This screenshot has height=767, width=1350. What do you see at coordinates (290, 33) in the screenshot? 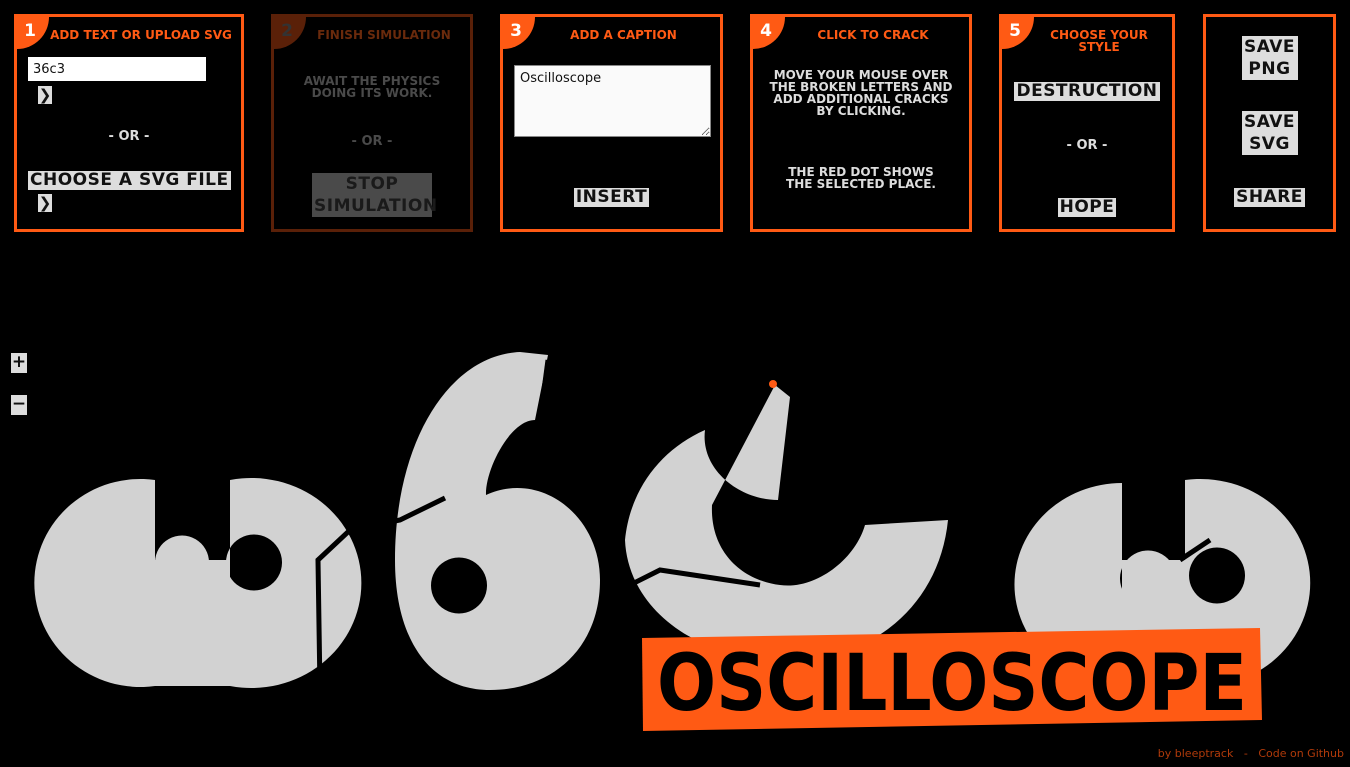
I see `step-number: 2` at bounding box center [290, 33].